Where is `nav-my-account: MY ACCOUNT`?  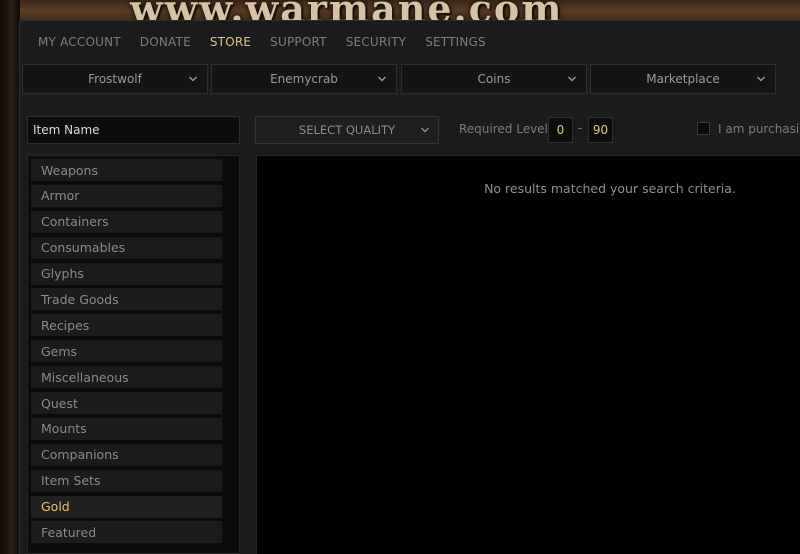
nav-my-account: MY ACCOUNT is located at coordinates (79, 42).